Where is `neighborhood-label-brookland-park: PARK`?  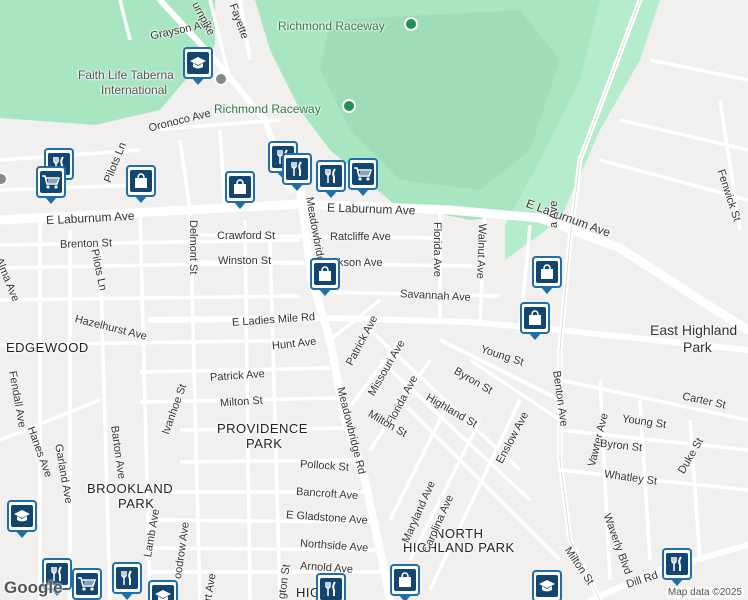 neighborhood-label-brookland-park: PARK is located at coordinates (136, 503).